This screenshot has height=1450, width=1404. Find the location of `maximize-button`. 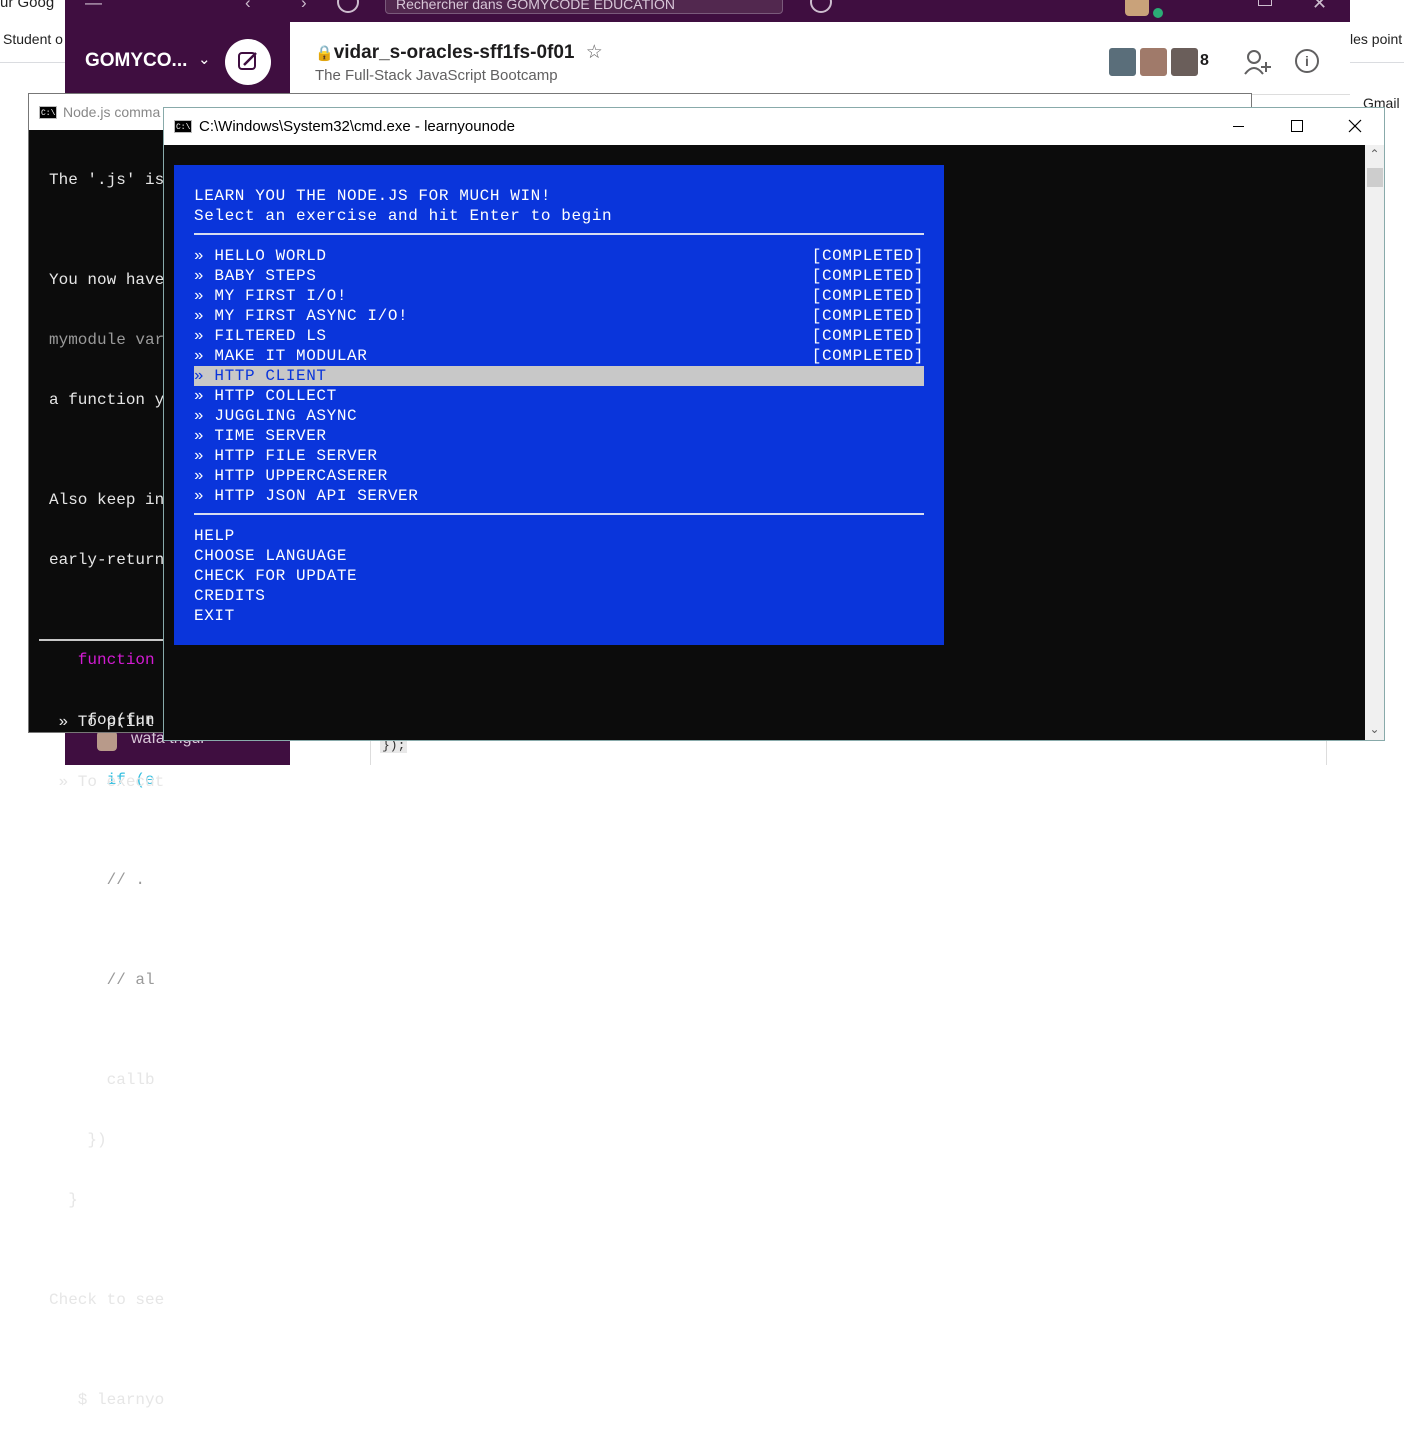

maximize-button is located at coordinates (1296, 126).